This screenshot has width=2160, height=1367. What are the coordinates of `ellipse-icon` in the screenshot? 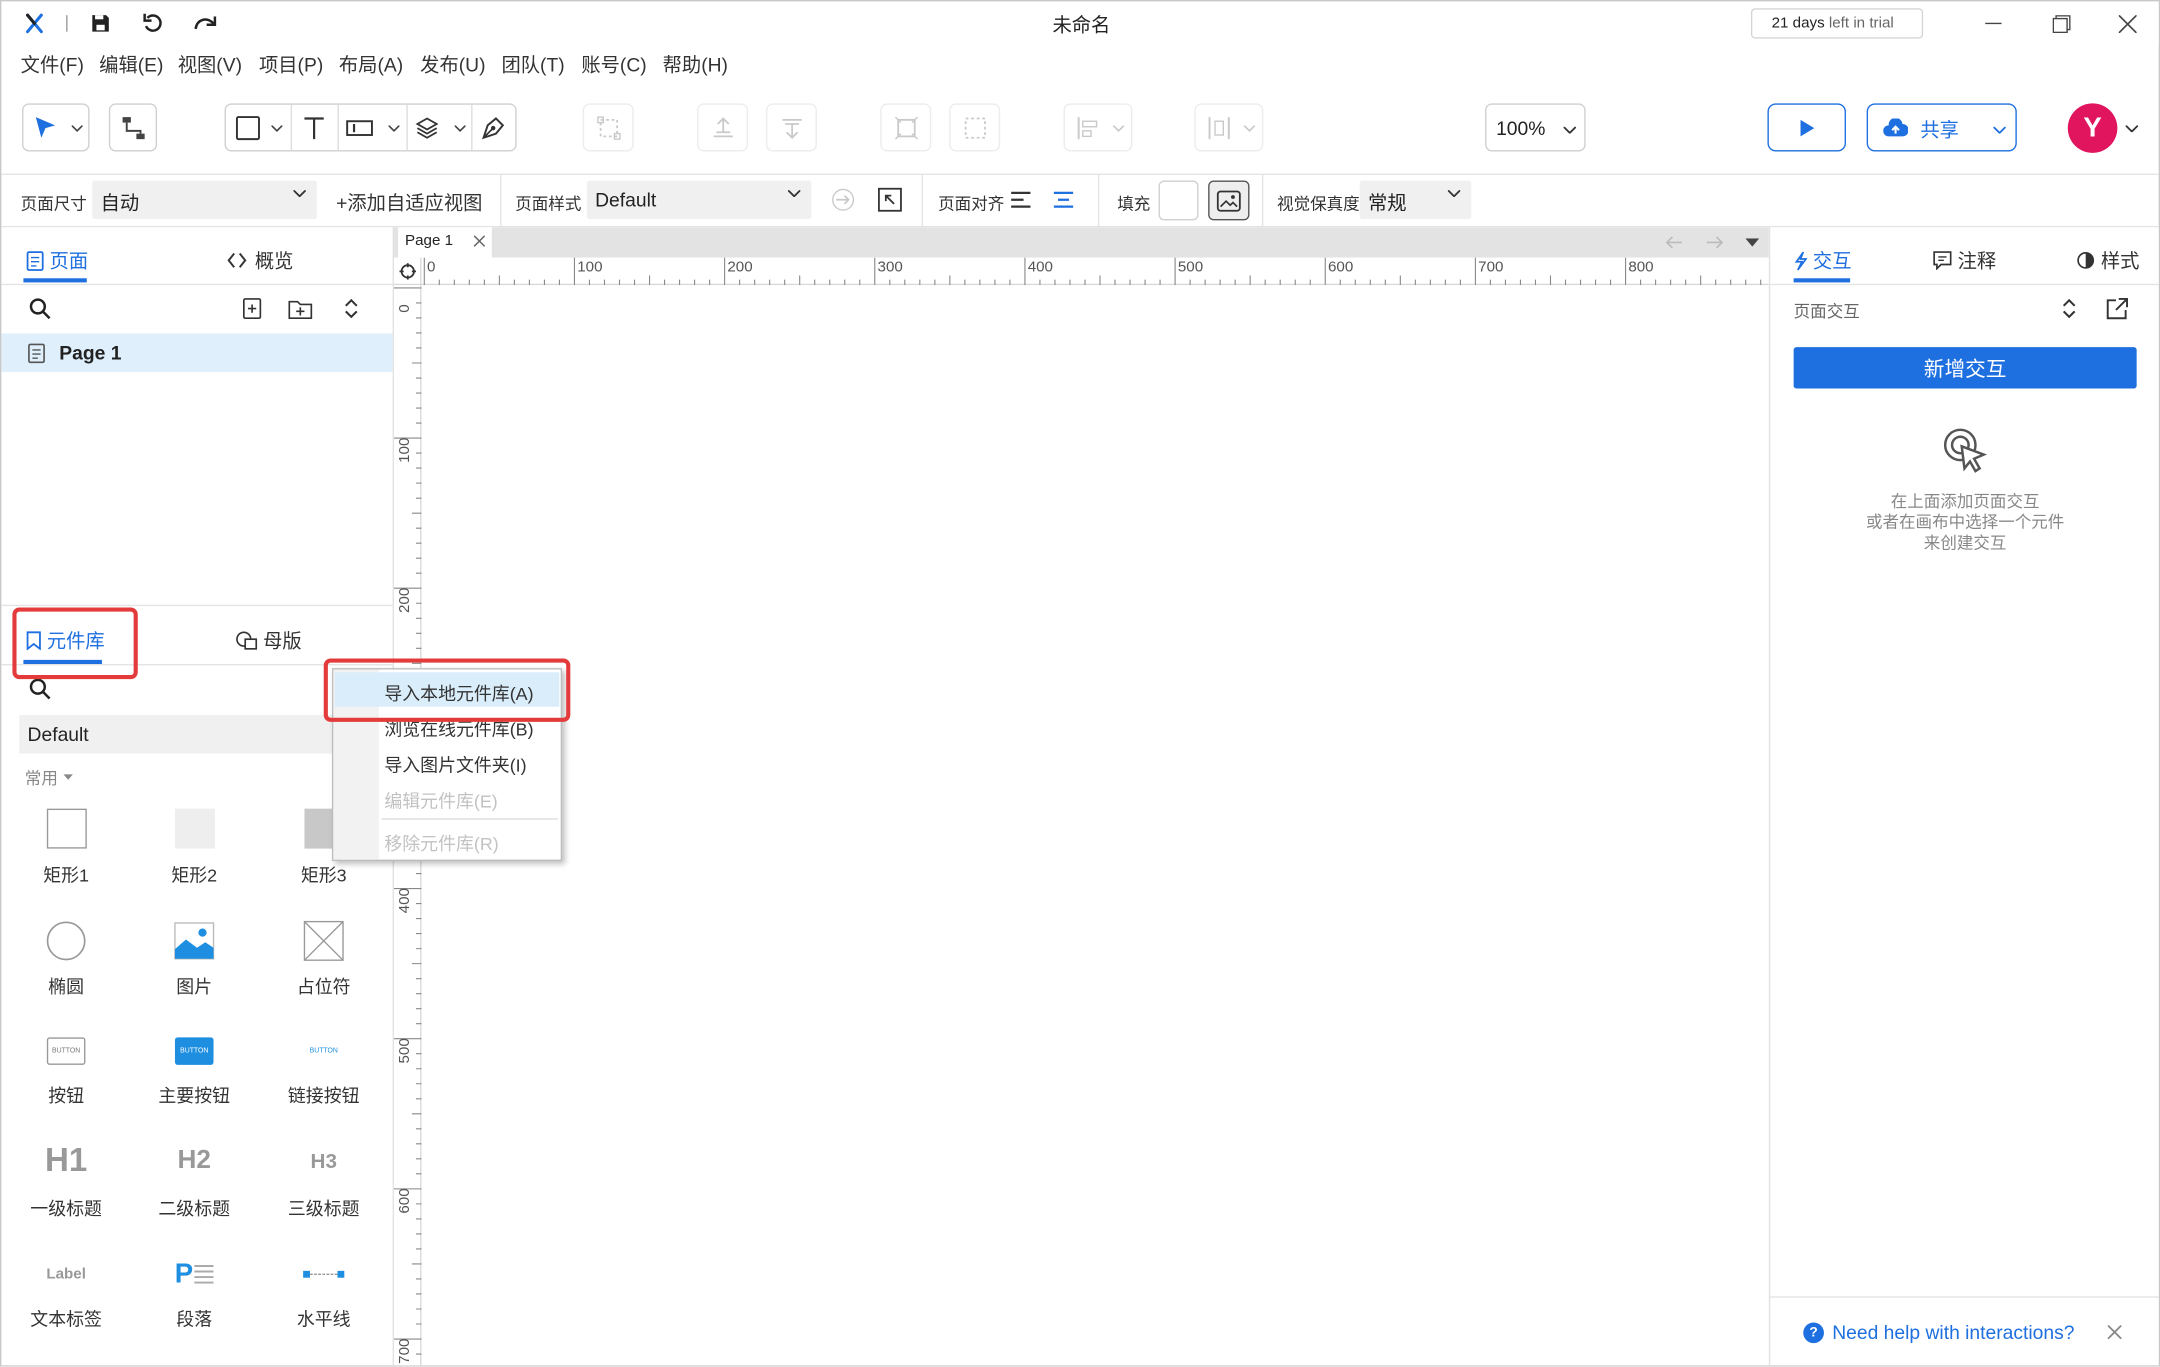 It's located at (66, 940).